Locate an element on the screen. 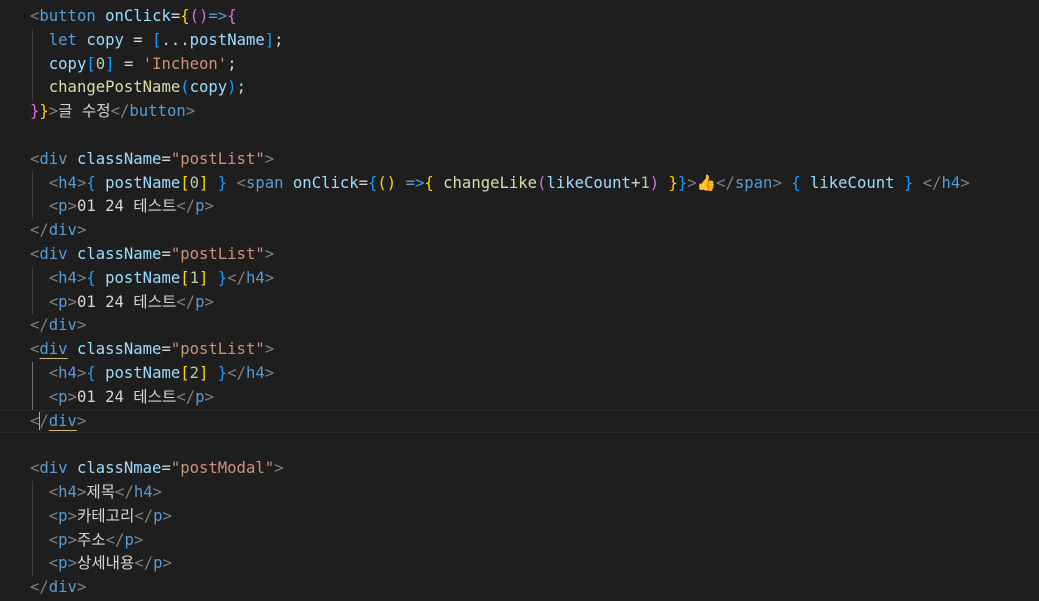  code-line-1: <button onClick={()=>{ is located at coordinates (519, 17).